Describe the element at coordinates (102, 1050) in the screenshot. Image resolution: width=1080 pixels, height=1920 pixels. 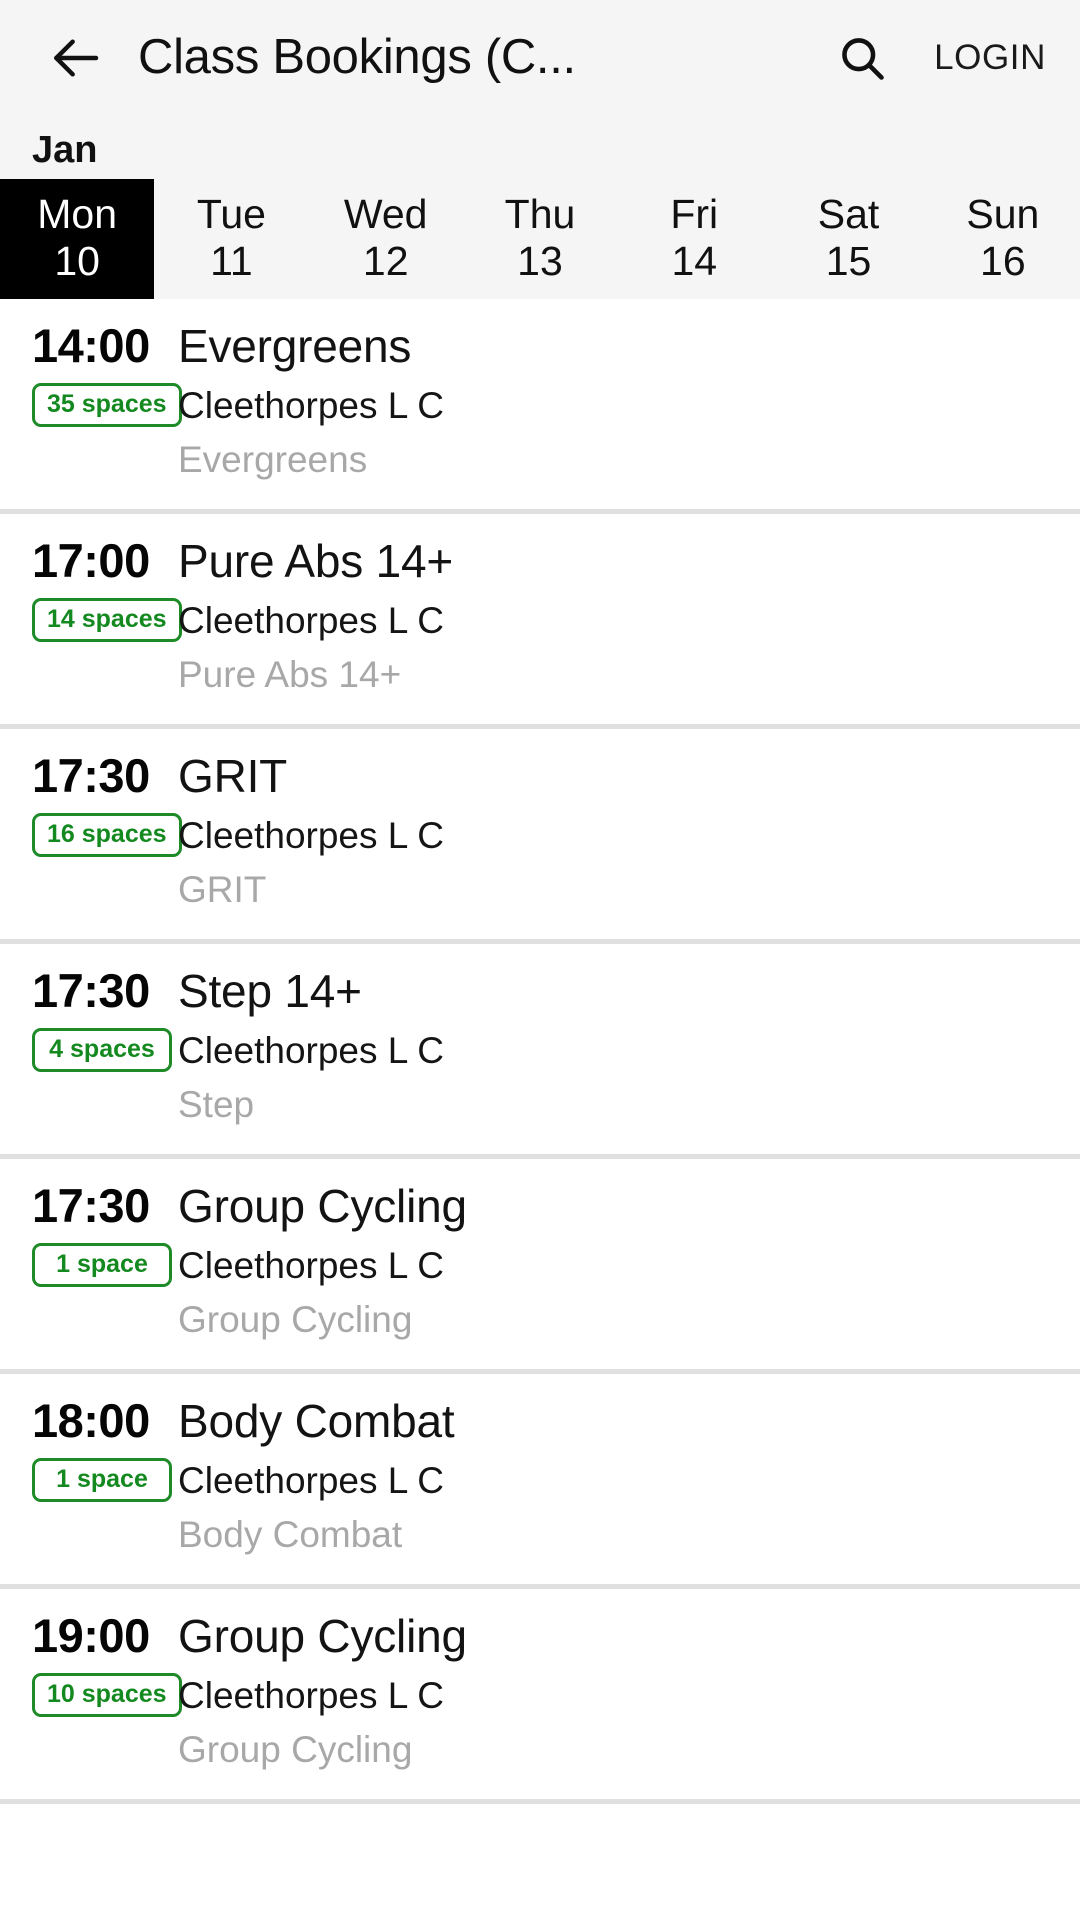
I see `spaces-badge: 4 spaces` at that location.